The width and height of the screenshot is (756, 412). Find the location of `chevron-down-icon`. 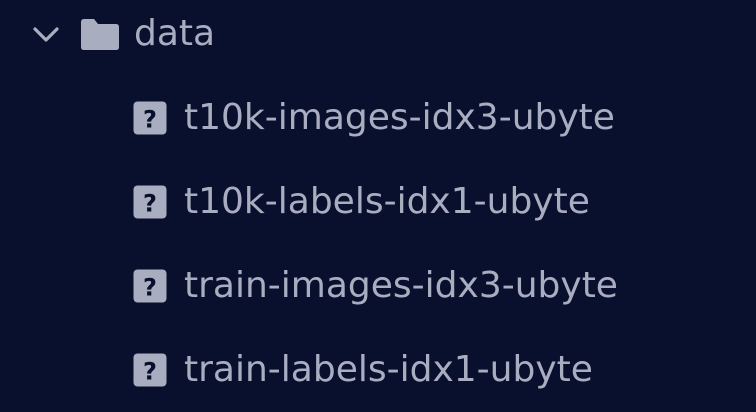

chevron-down-icon is located at coordinates (46, 34).